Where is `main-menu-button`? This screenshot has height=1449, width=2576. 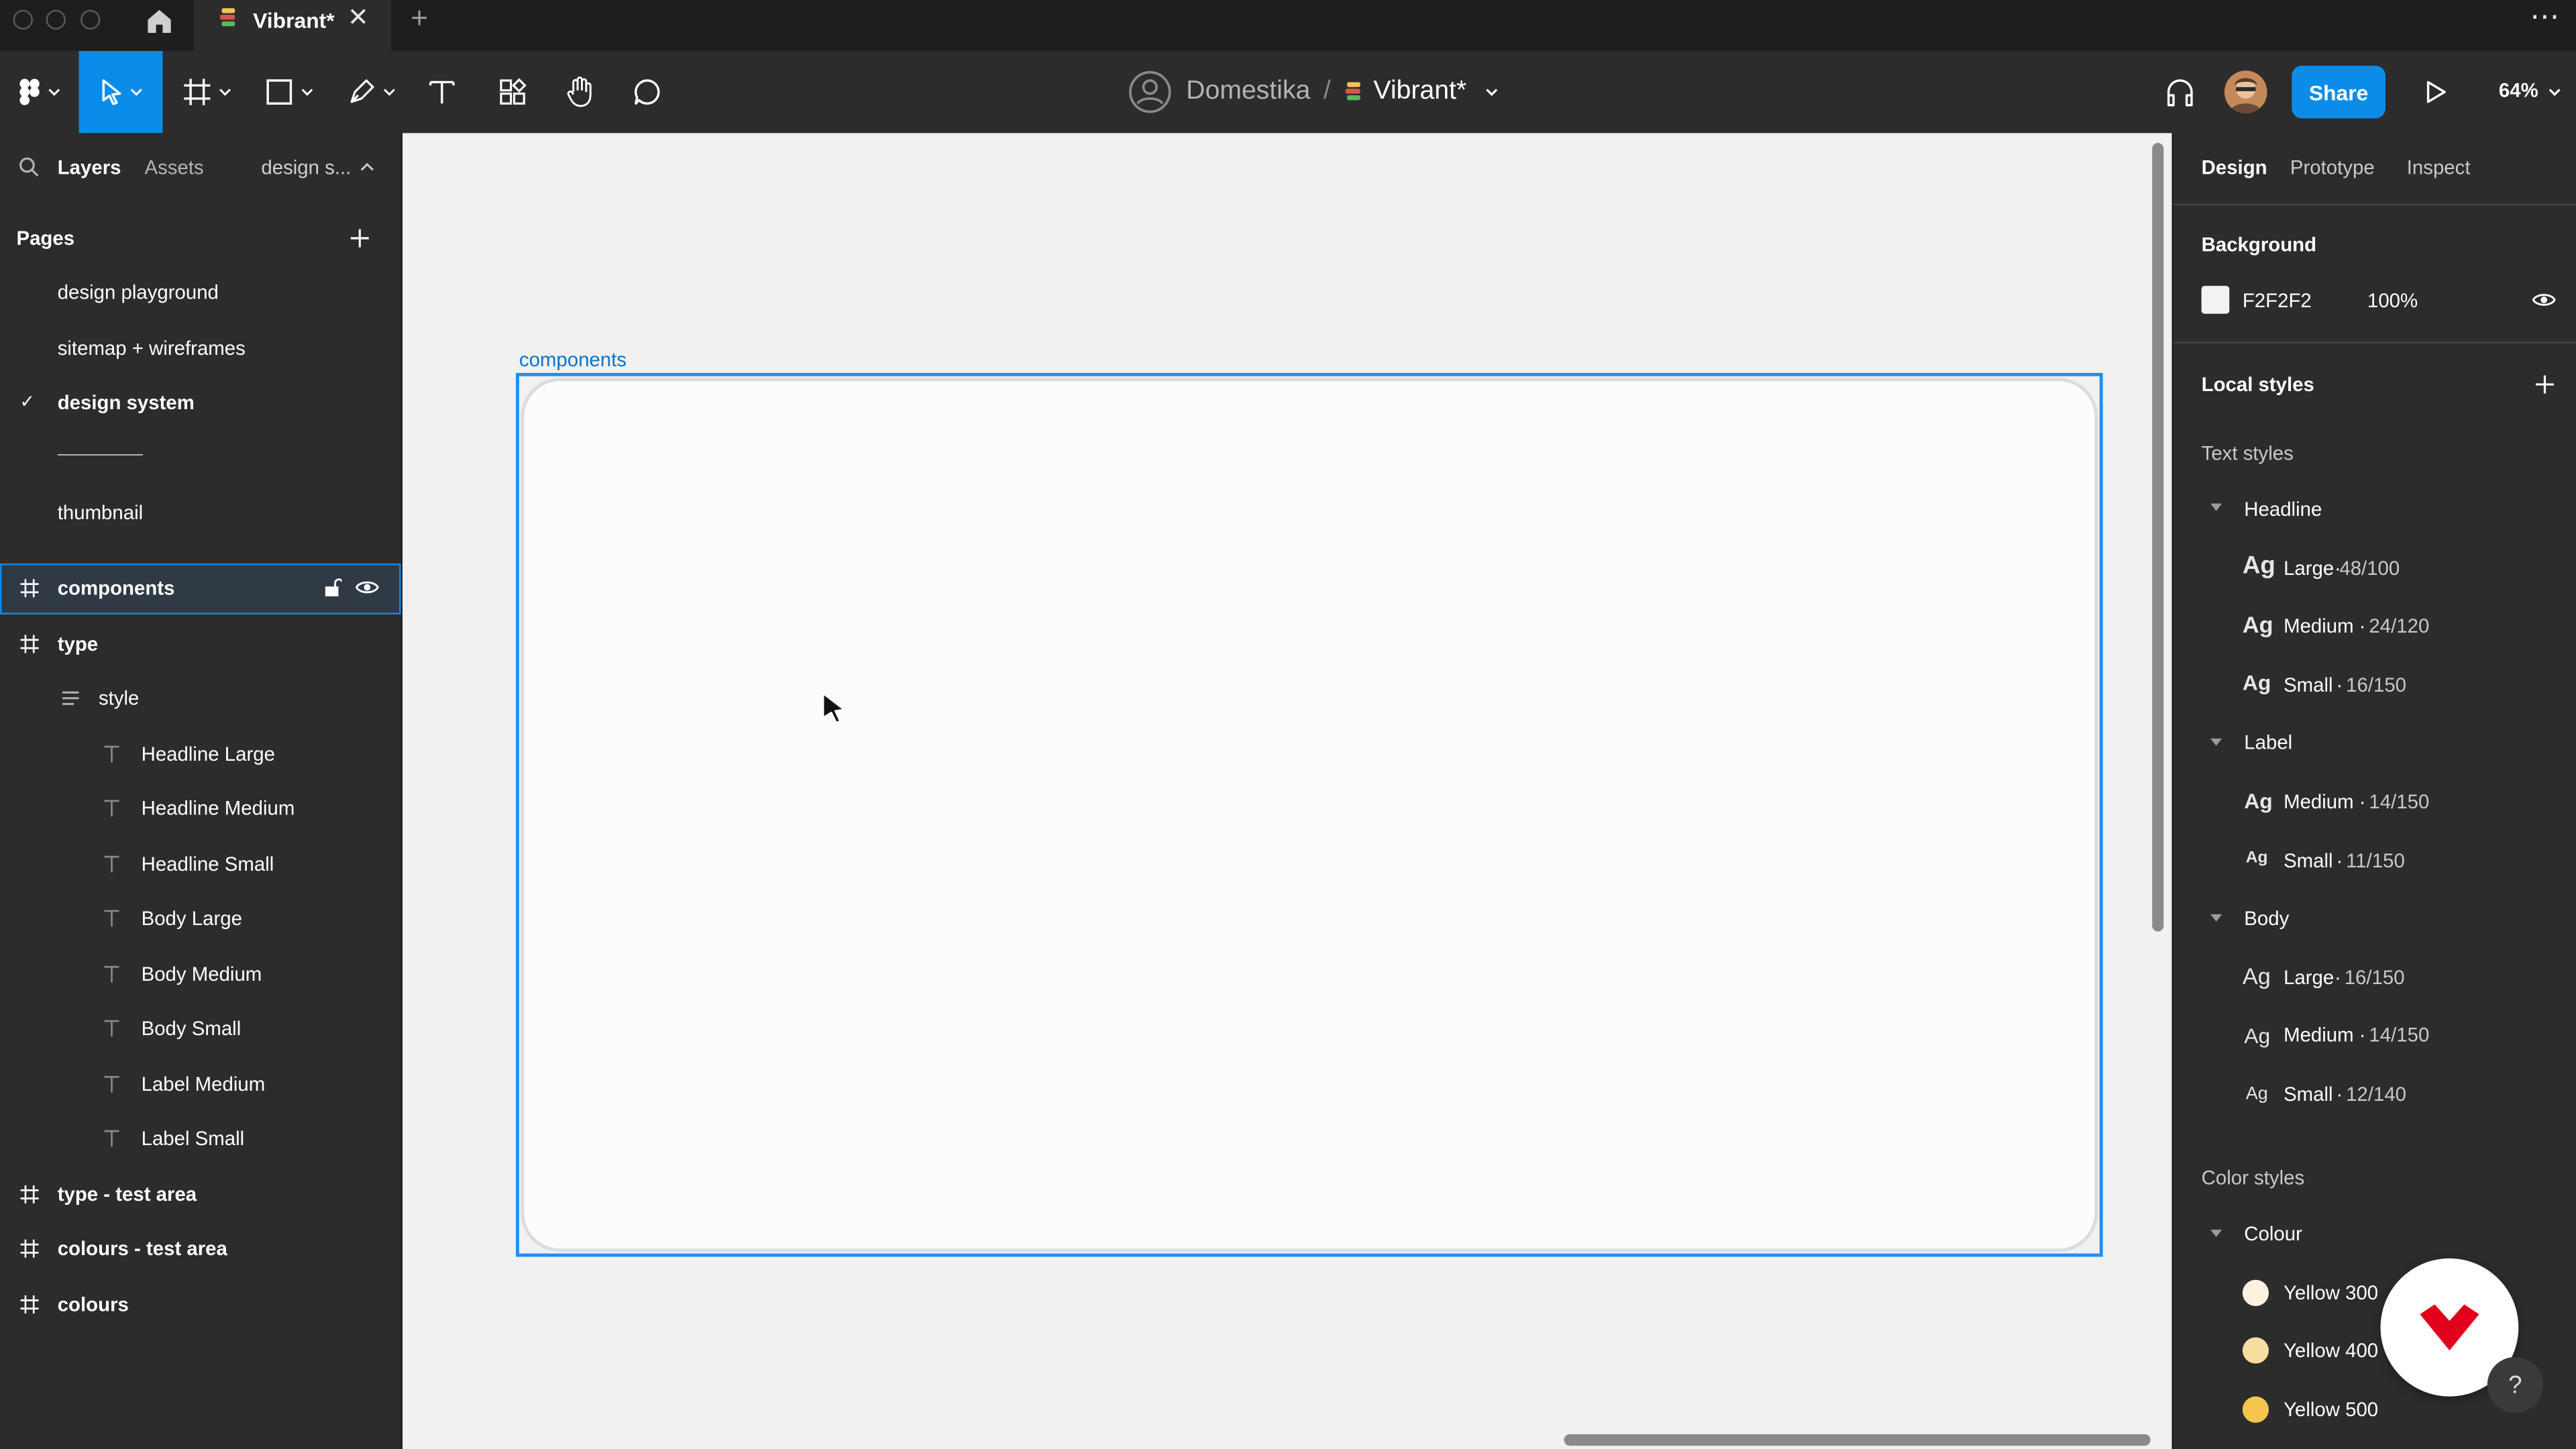 main-menu-button is located at coordinates (39, 92).